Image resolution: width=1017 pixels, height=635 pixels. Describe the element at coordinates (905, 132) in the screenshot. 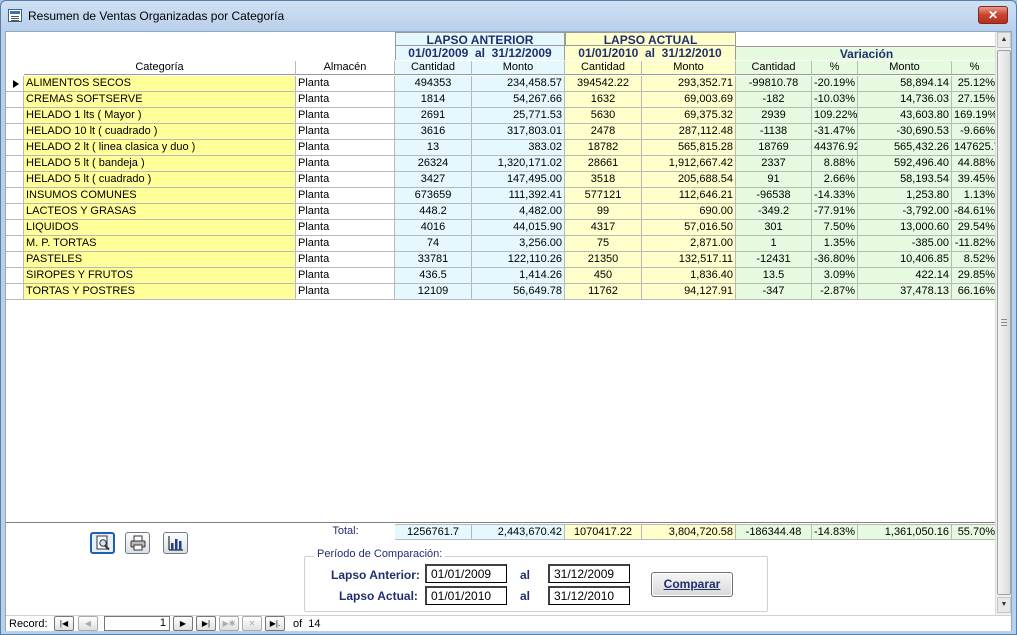

I see `cell-var-amount: -30,690.53` at that location.